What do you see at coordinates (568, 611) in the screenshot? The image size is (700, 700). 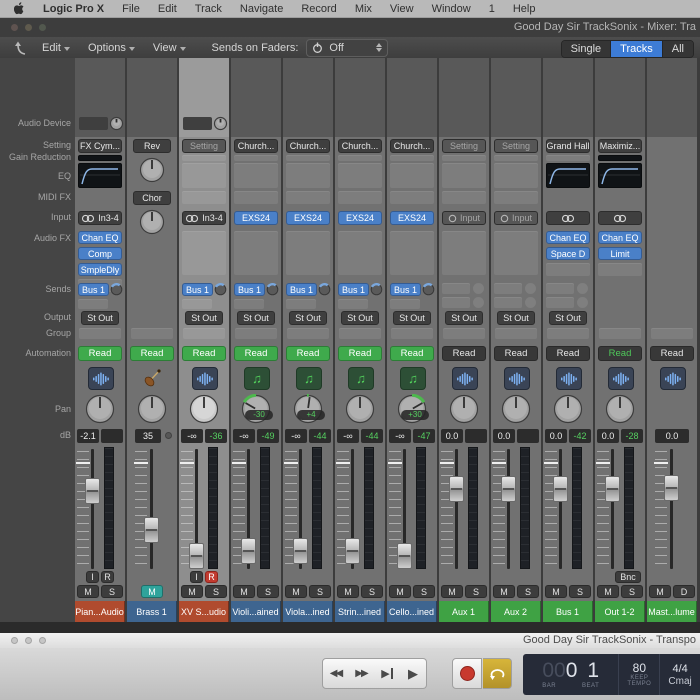 I see `channel-name: Bus 1` at bounding box center [568, 611].